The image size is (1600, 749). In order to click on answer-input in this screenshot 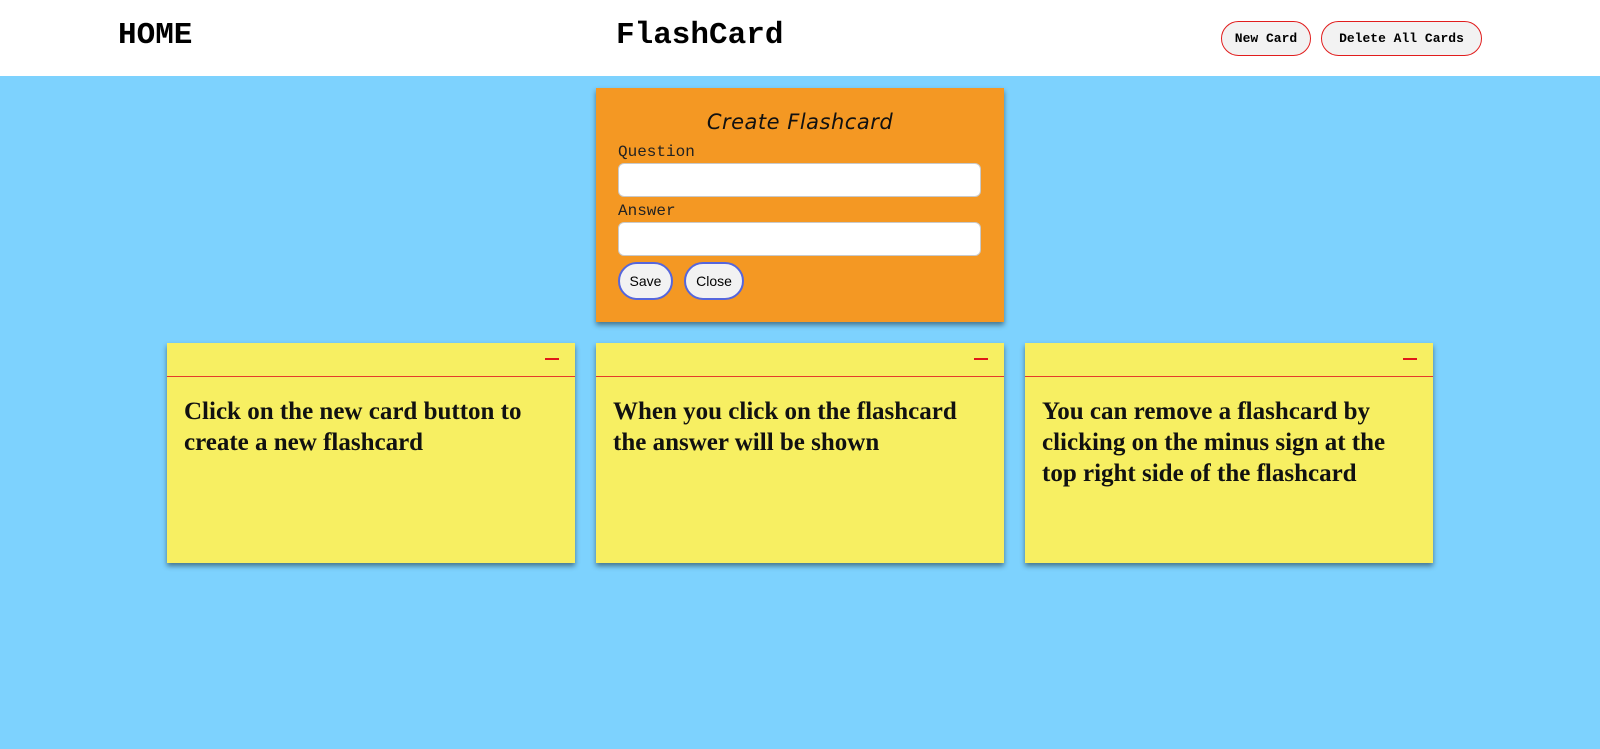, I will do `click(799, 239)`.